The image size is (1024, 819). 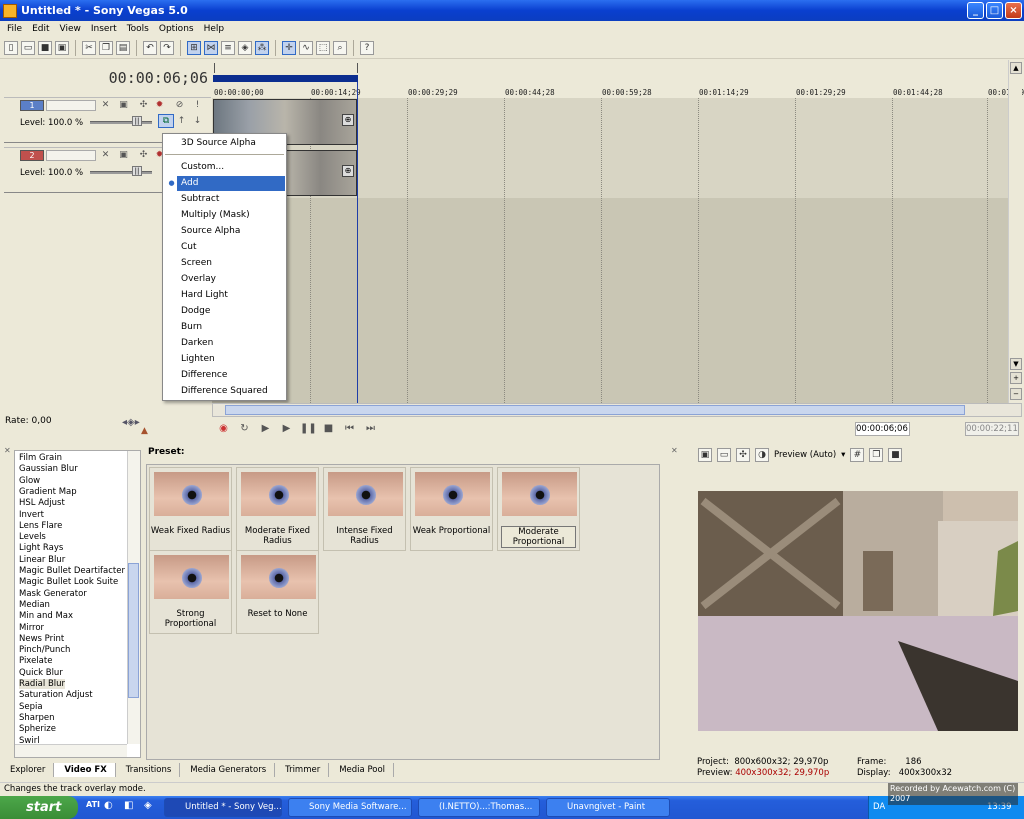 I want to click on auto-ripple-icon: ≡, so click(x=228, y=47).